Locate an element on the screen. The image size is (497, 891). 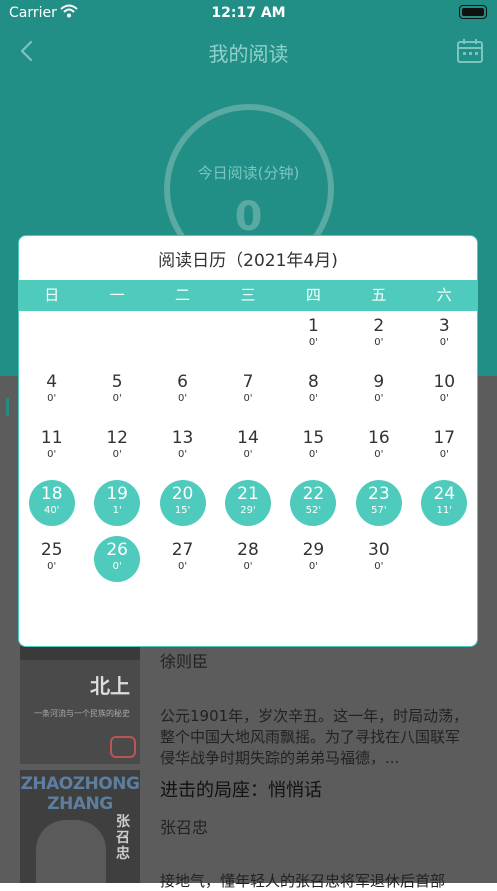
calendar-day: 24 11' is located at coordinates (444, 503).